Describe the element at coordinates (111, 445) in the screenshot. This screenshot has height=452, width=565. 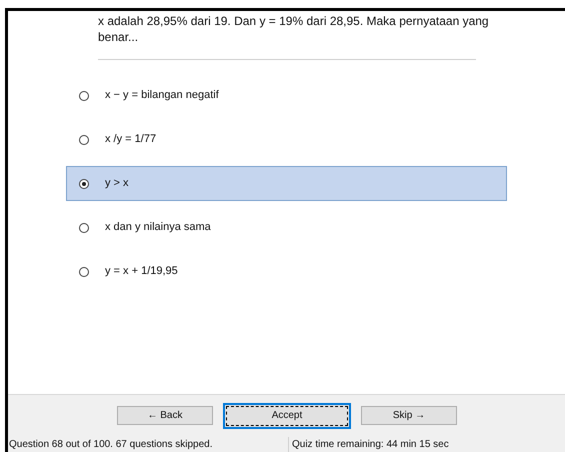
I see `status-text: Question 68 out of 100. 67 questions skipped.` at that location.